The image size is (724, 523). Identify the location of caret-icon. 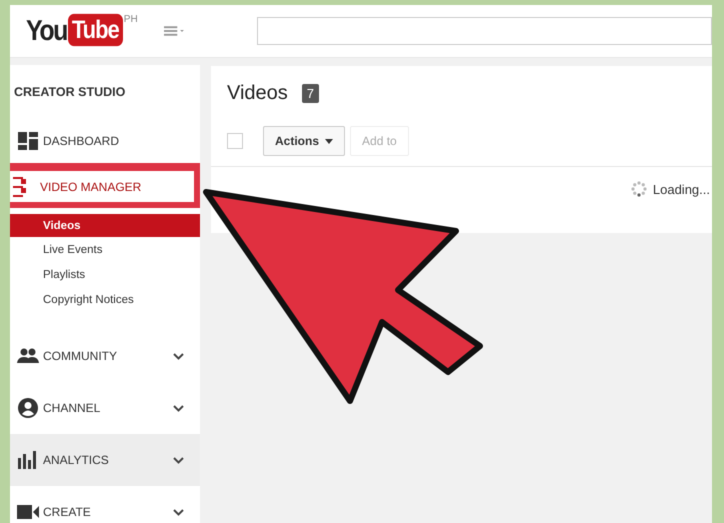
(329, 141).